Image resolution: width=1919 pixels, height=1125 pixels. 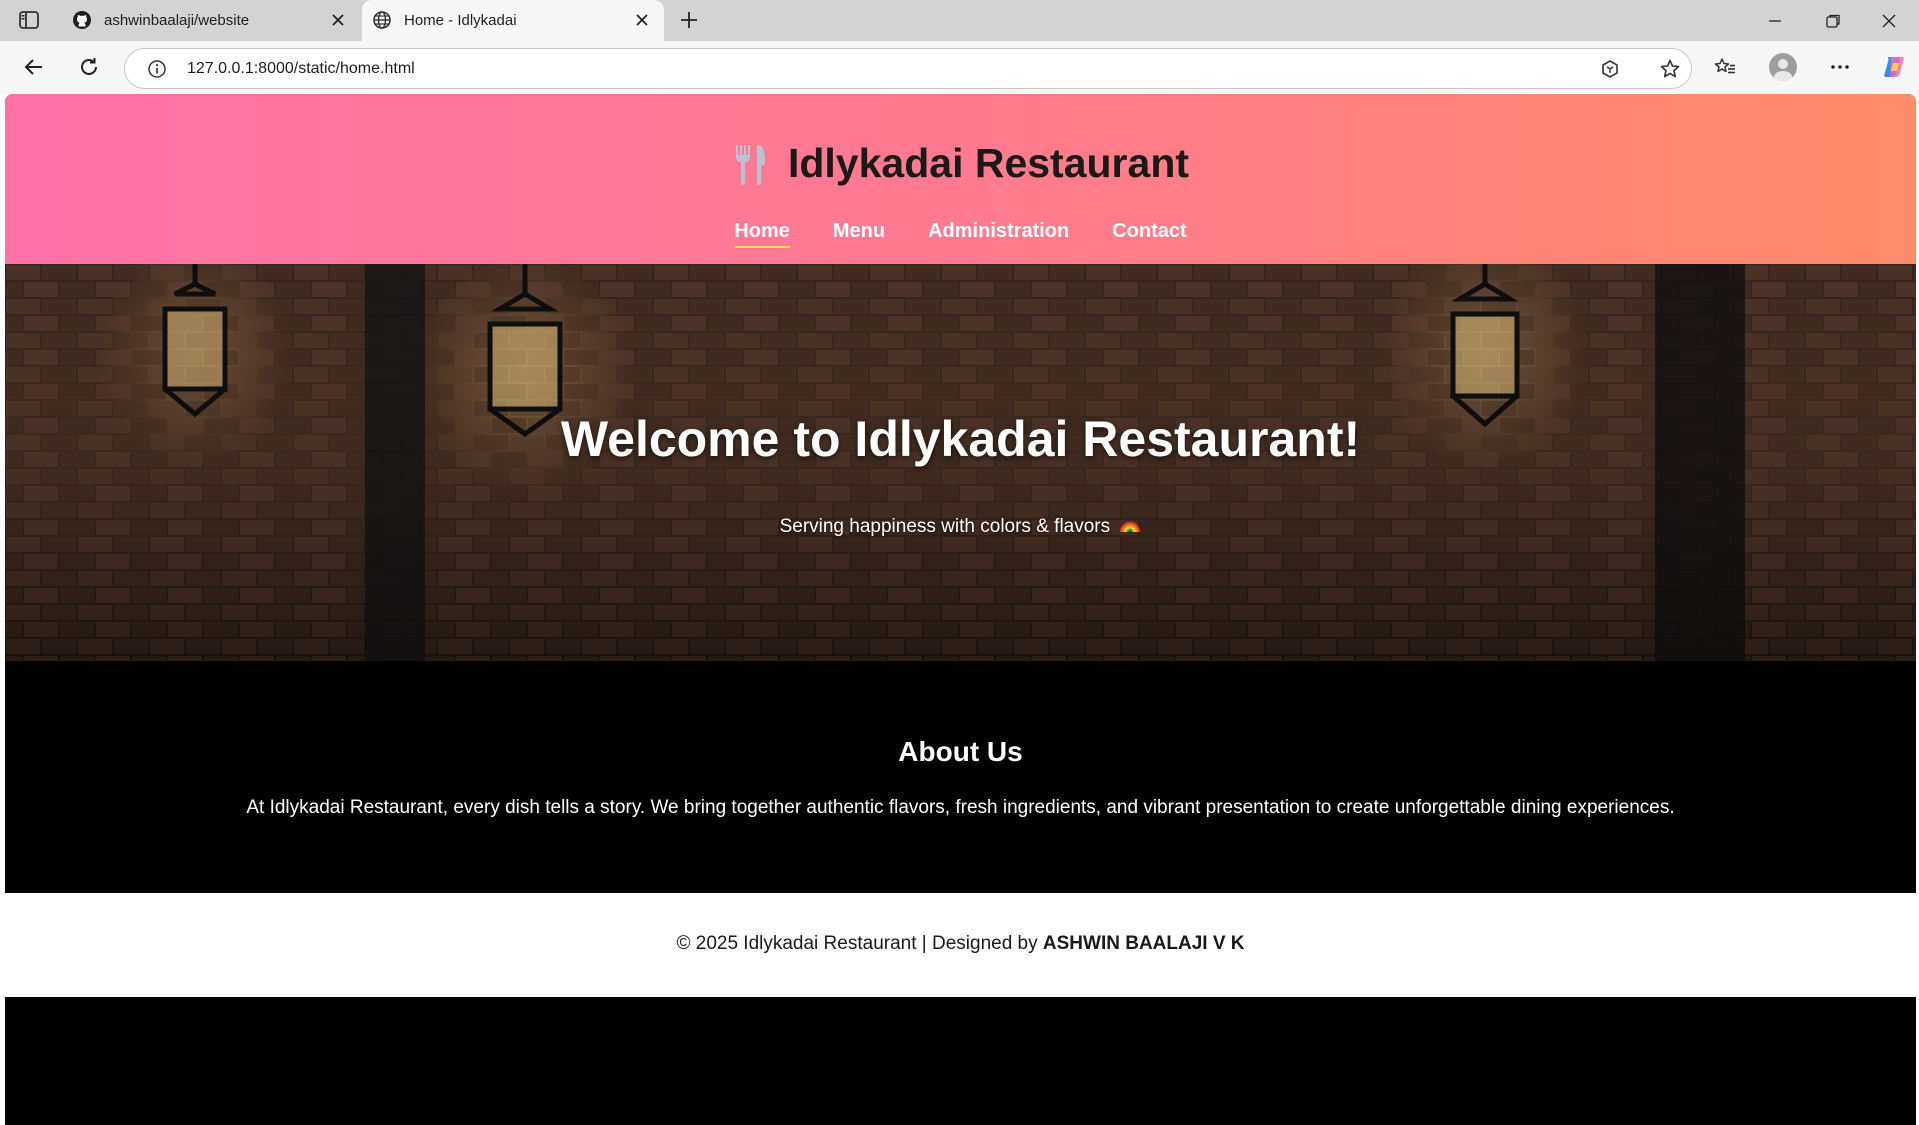 I want to click on brand: Idlykadai Restaurant, so click(x=960, y=163).